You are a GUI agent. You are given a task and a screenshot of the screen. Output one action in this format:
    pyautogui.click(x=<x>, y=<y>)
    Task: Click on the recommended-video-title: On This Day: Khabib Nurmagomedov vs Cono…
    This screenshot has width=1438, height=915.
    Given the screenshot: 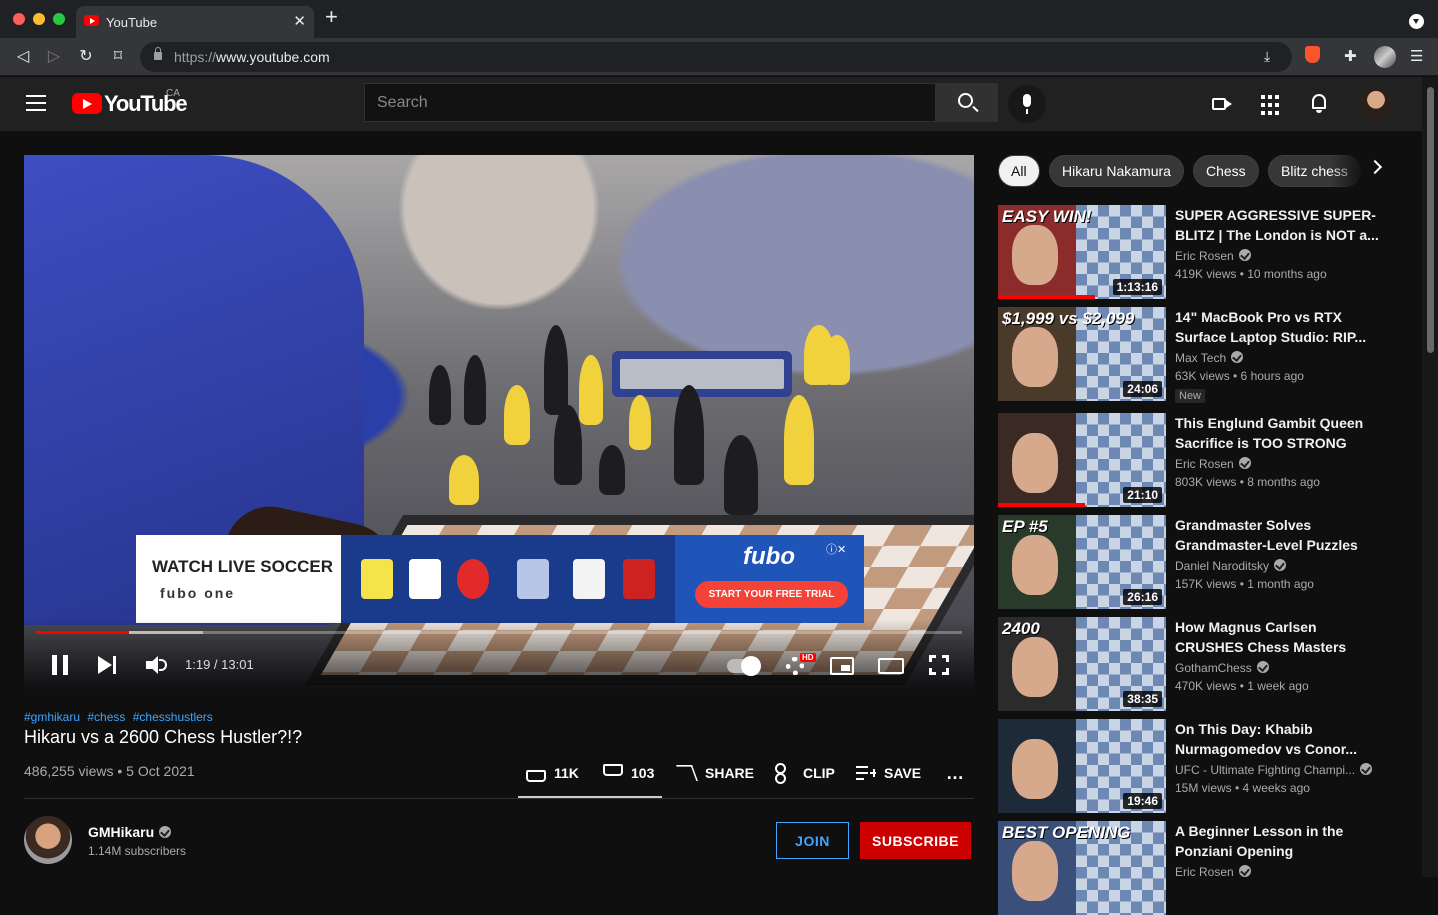 What is the action you would take?
    pyautogui.click(x=1277, y=739)
    